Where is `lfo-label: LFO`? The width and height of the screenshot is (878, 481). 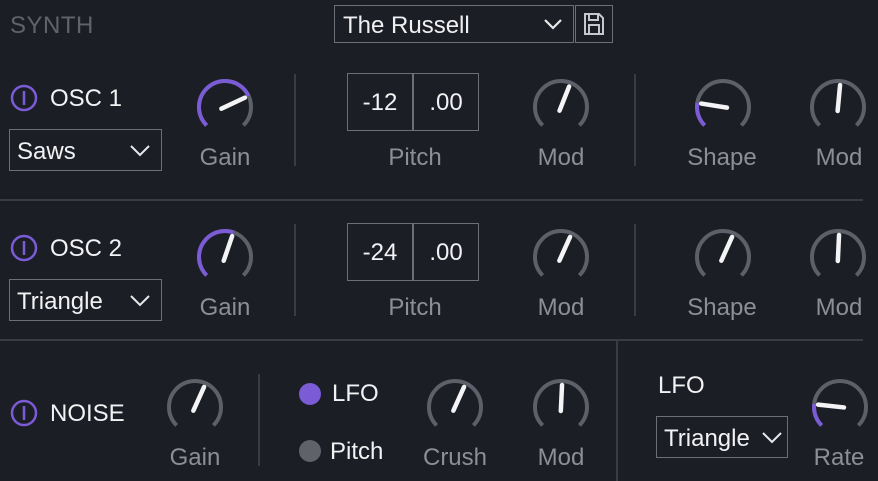
lfo-label: LFO is located at coordinates (681, 385).